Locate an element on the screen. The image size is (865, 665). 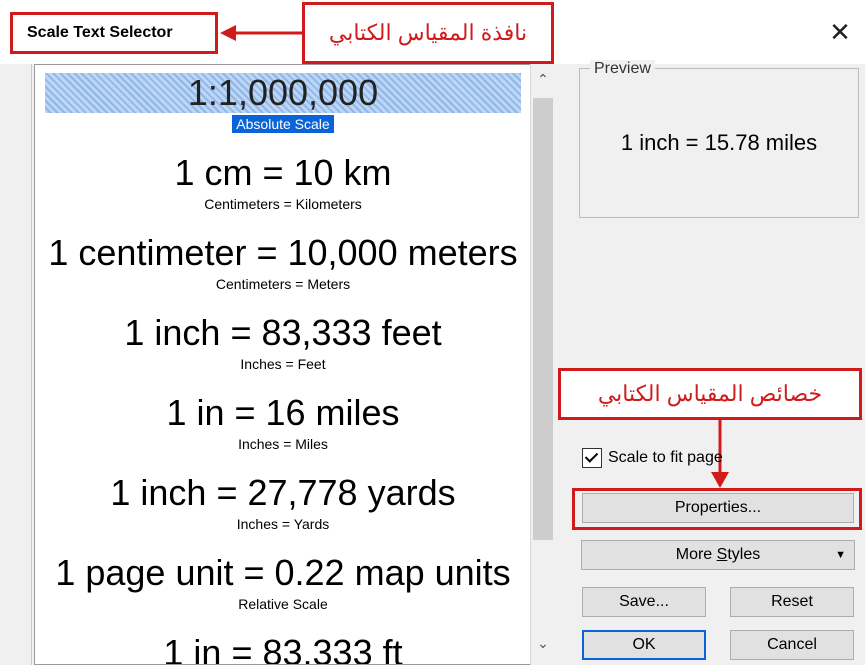
window-title: Scale Text Selector is located at coordinates (114, 33).